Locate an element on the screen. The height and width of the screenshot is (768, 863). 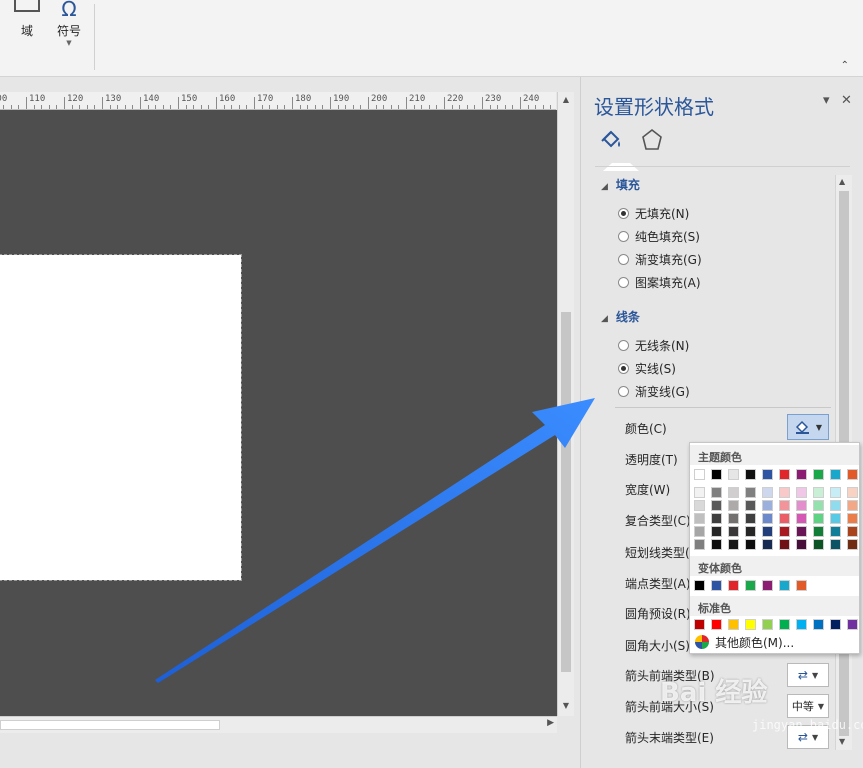
section-line: ◢ 线条 is located at coordinates (620, 316).